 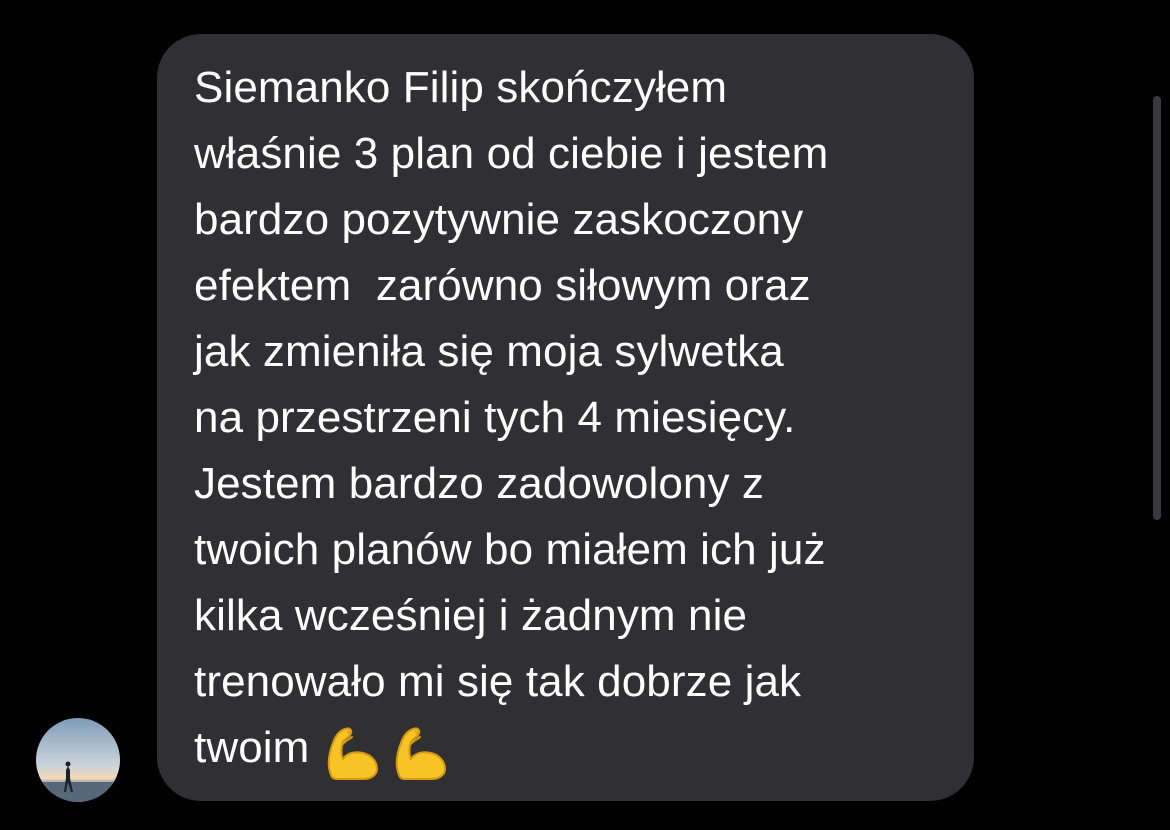 I want to click on message-line: bardzo pozytywnie zaskoczony, so click(x=499, y=219).